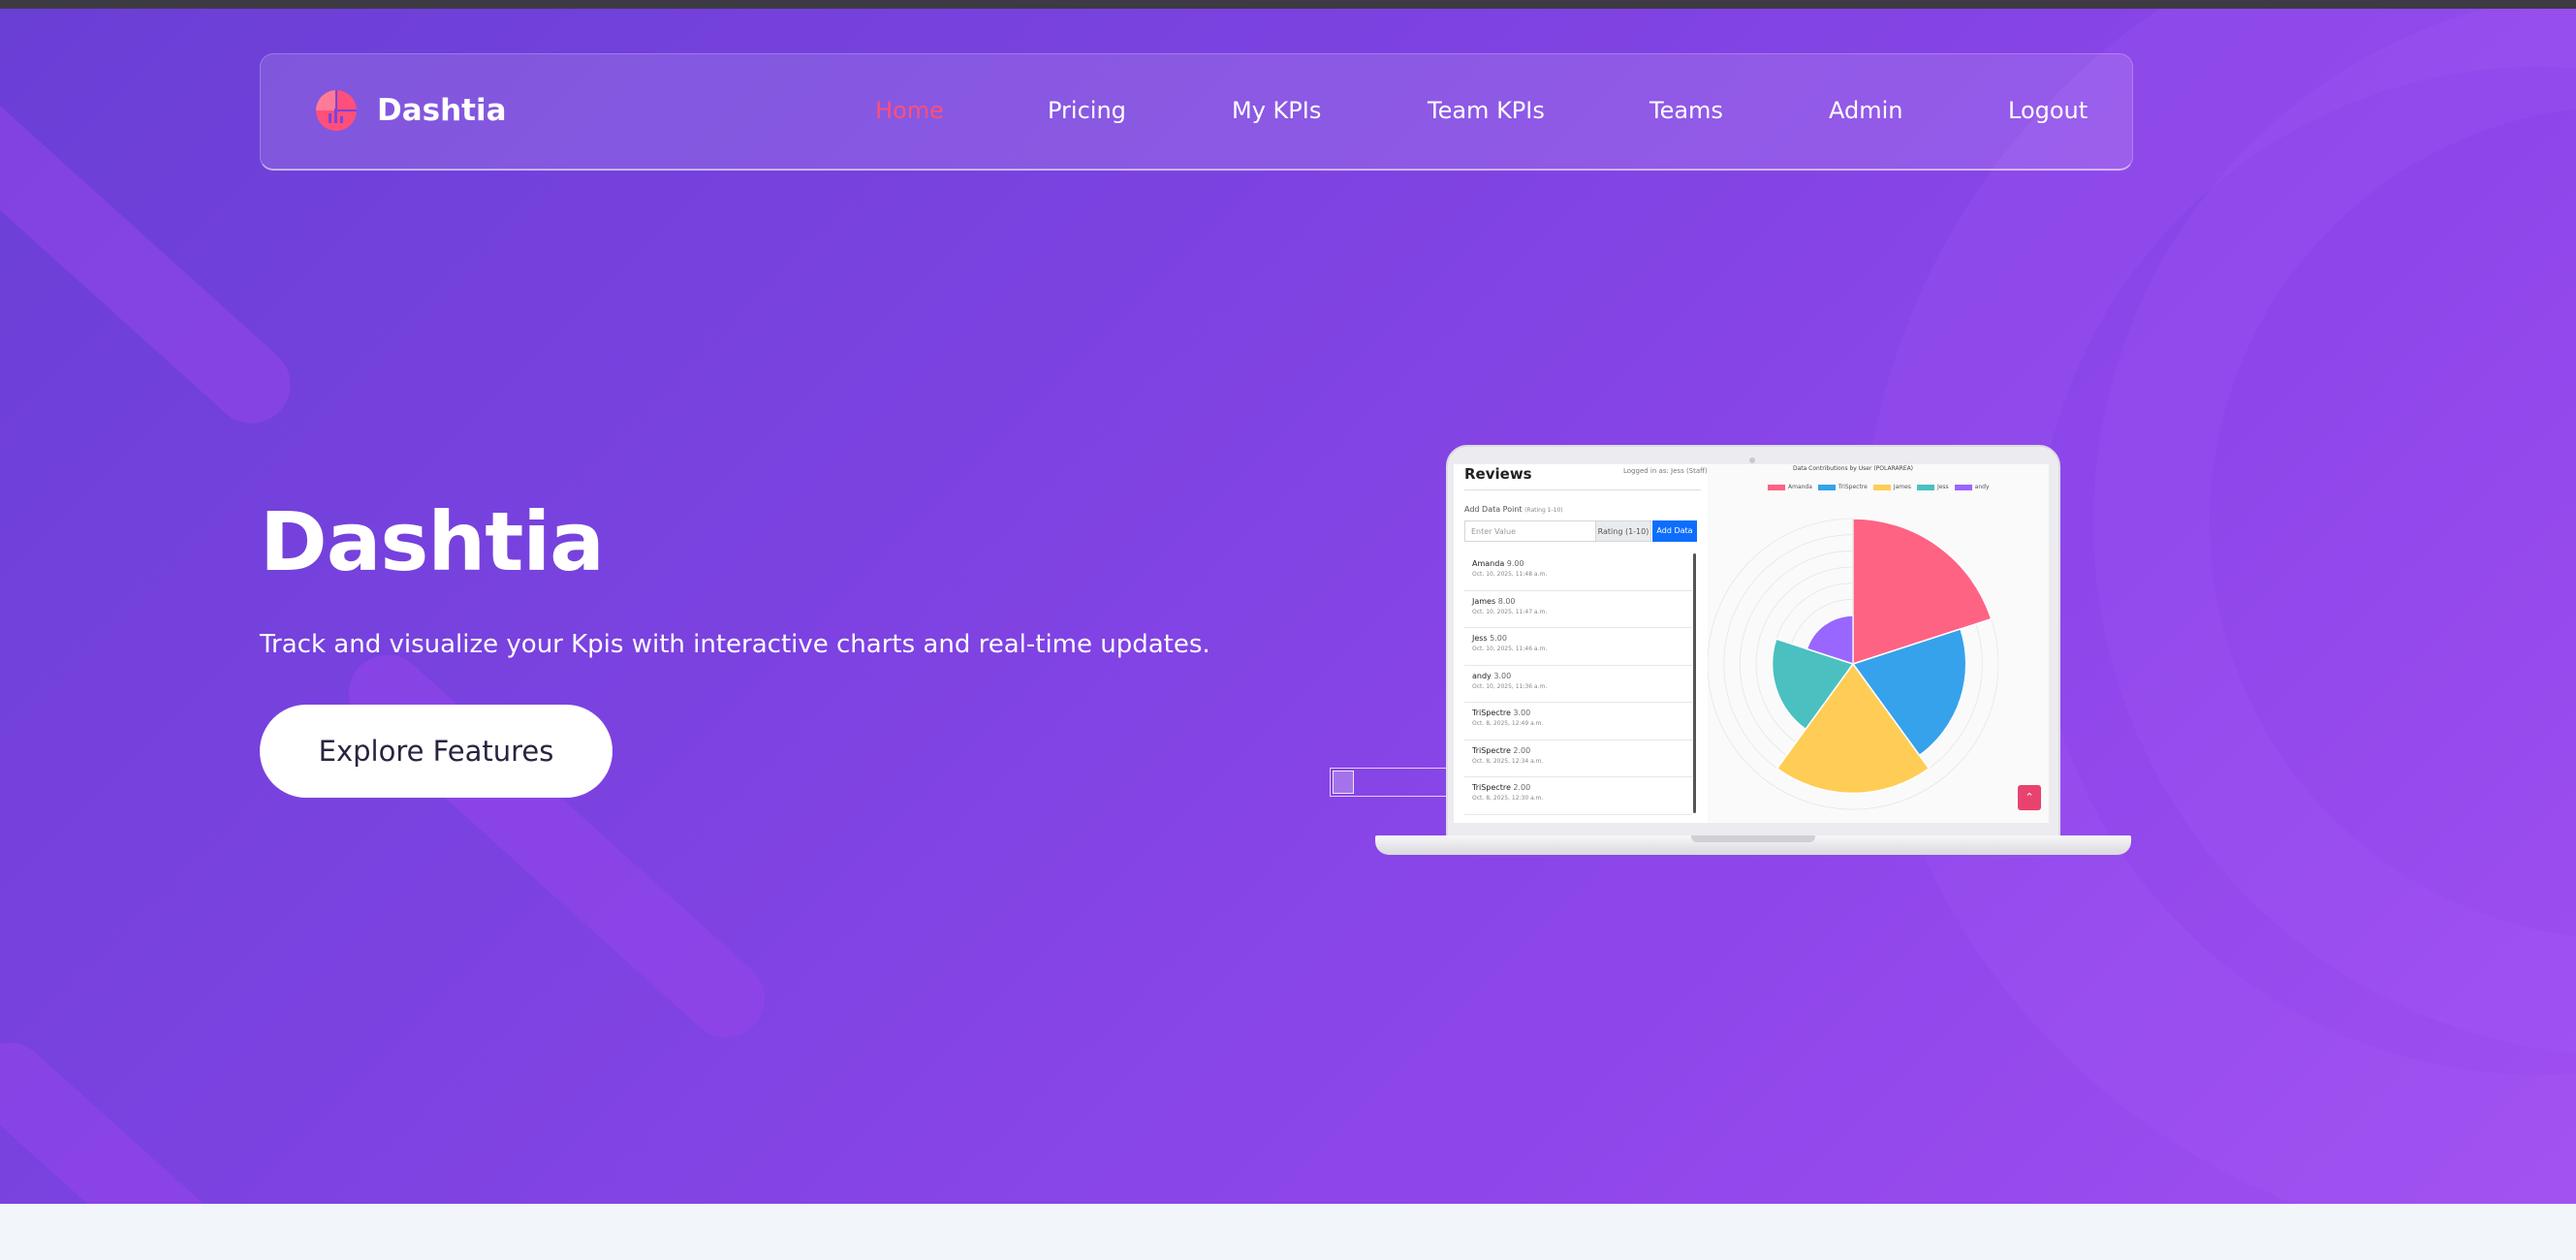 This screenshot has height=1260, width=2576. Describe the element at coordinates (1665, 471) in the screenshot. I see `logged-in-label: Logged in as: Jess (Staff)` at that location.